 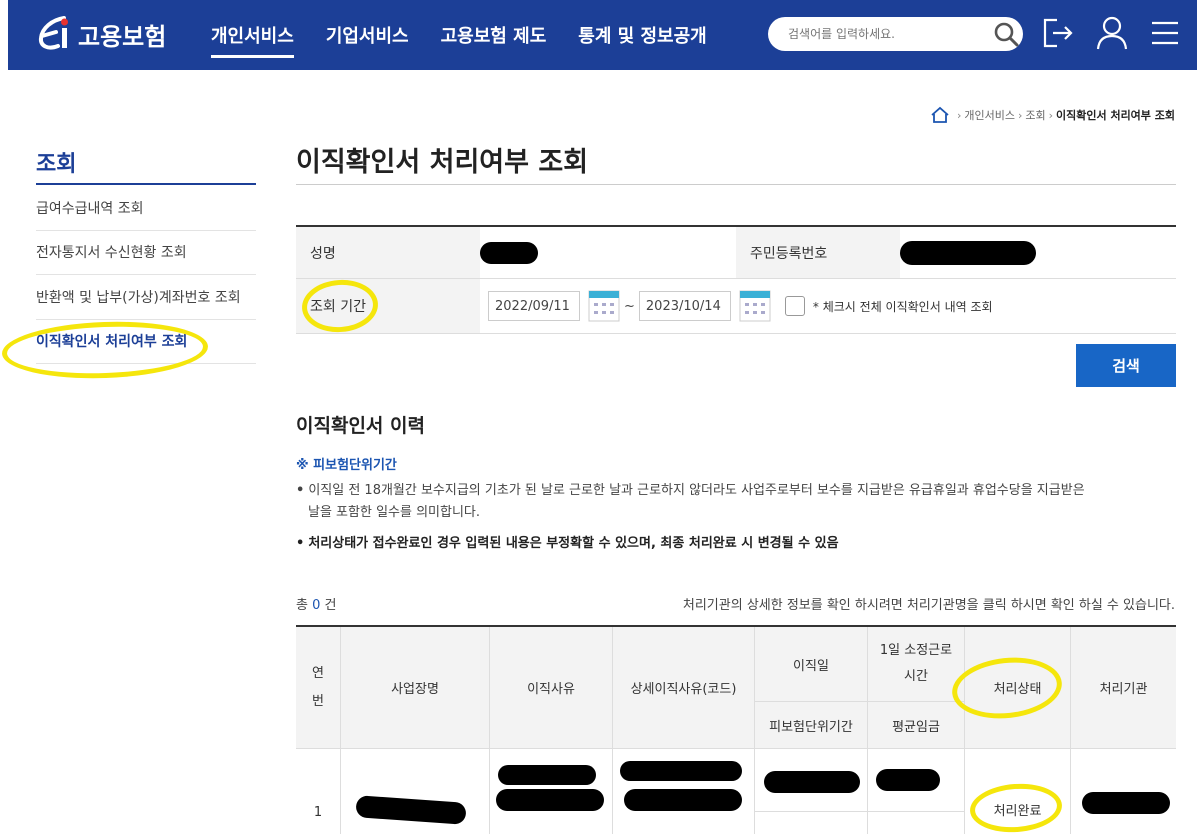 I want to click on redacted-leave-date, so click(x=812, y=782).